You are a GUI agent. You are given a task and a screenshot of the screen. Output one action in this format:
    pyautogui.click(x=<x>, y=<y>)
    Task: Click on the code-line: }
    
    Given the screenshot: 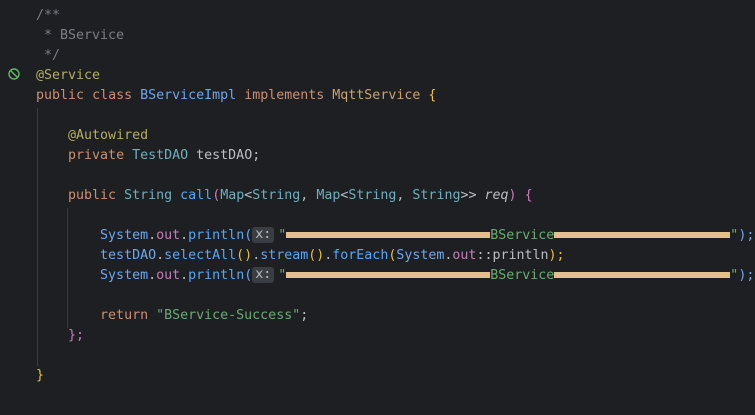 What is the action you would take?
    pyautogui.click(x=395, y=376)
    